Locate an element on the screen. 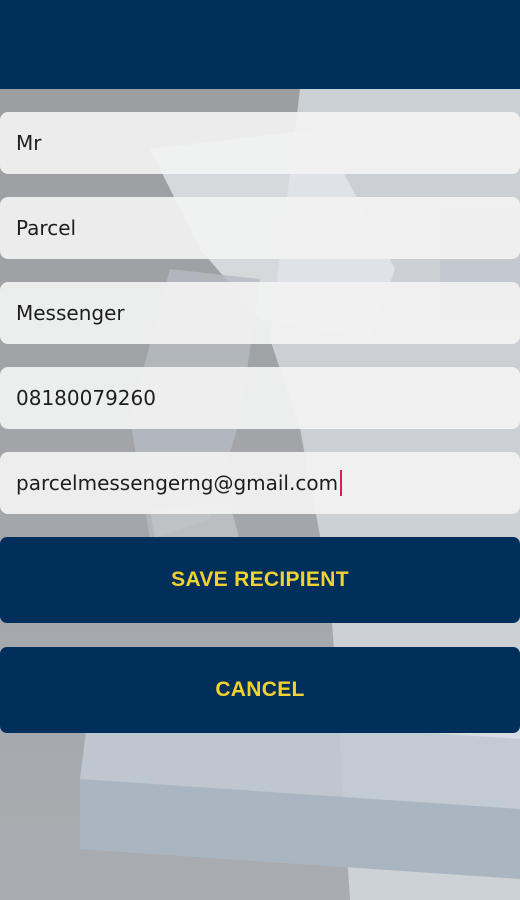 The height and width of the screenshot is (900, 520). title-field: Mr is located at coordinates (260, 143).